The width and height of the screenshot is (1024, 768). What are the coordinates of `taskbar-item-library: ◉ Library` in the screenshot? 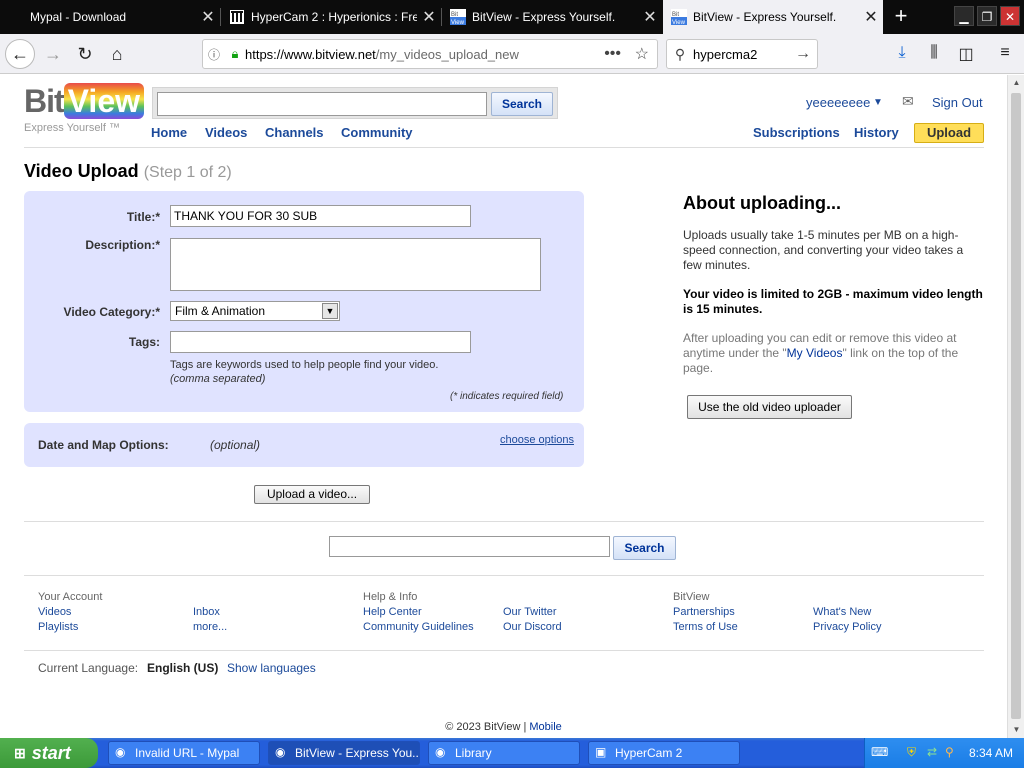 It's located at (504, 753).